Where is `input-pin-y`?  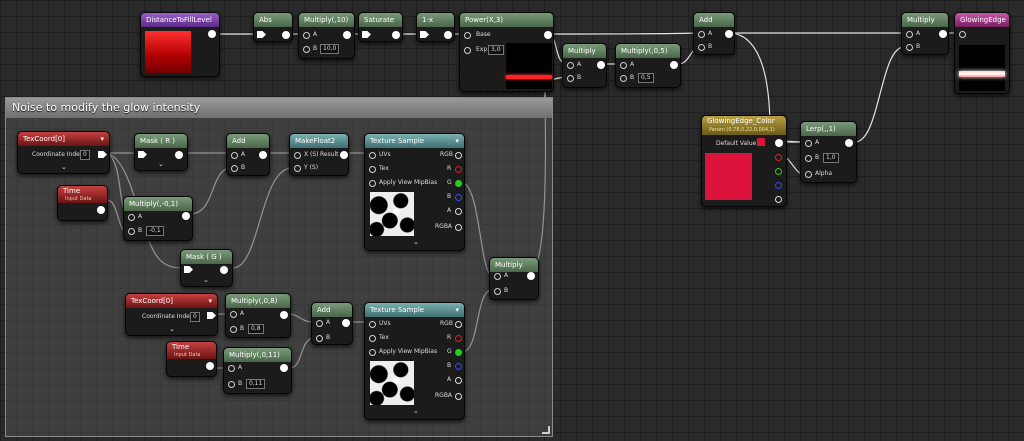
input-pin-y is located at coordinates (297, 168).